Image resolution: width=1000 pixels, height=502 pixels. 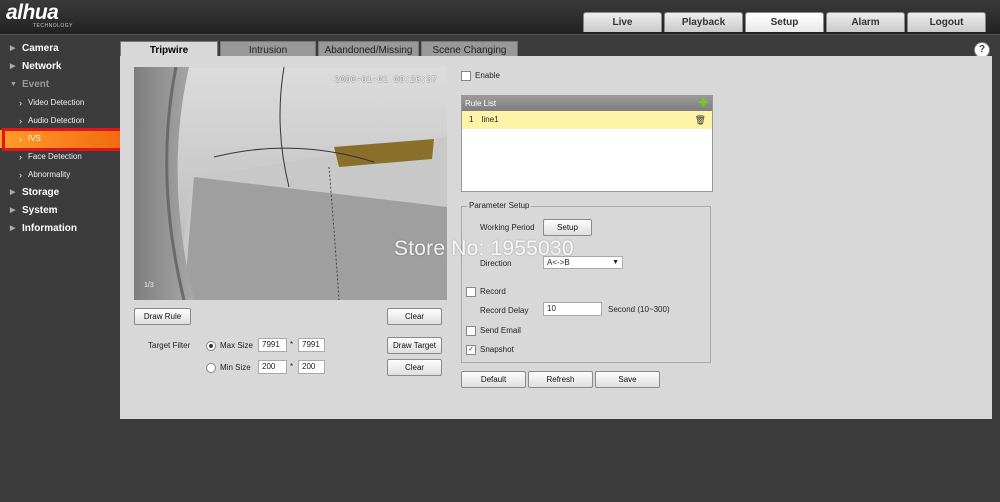 I want to click on sidebar-item-label: Camera, so click(x=40, y=48).